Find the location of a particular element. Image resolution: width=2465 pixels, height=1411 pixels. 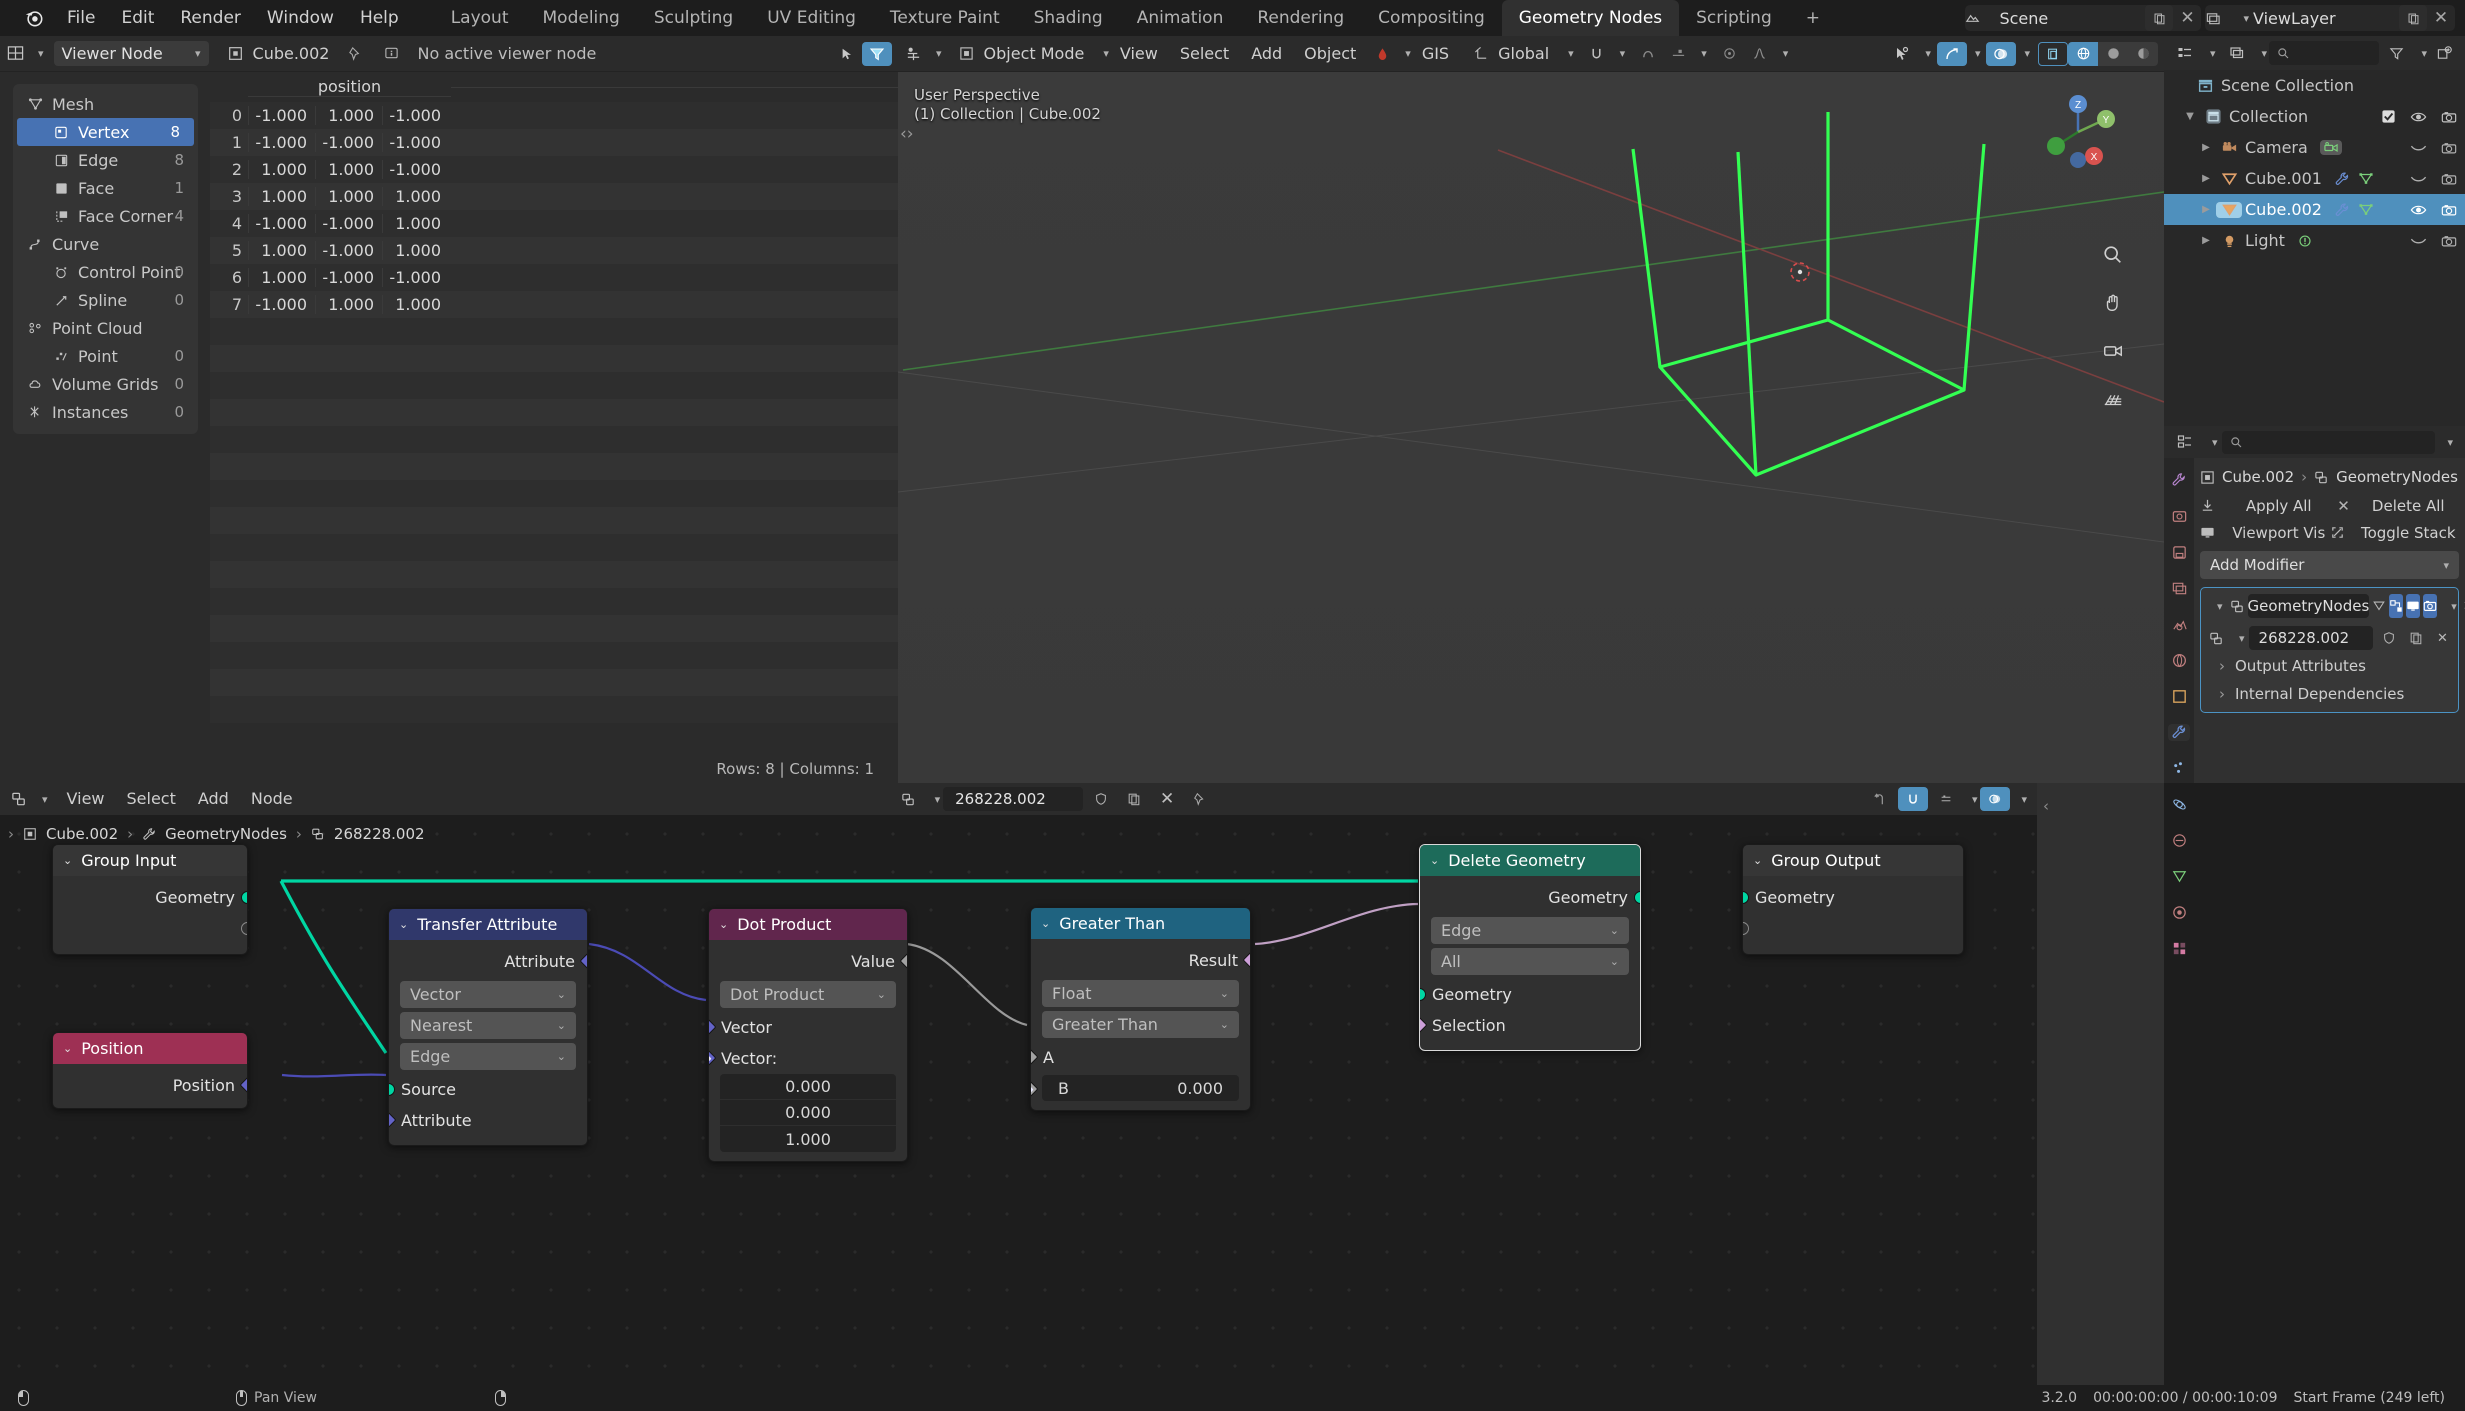

output-socket-geometry: Geometry is located at coordinates (1530, 897).